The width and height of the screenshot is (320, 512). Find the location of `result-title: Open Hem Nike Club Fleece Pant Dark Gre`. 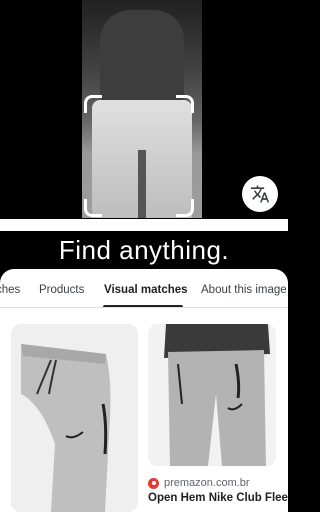

result-title: Open Hem Nike Club Fleece Pant Dark Gre is located at coordinates (218, 498).